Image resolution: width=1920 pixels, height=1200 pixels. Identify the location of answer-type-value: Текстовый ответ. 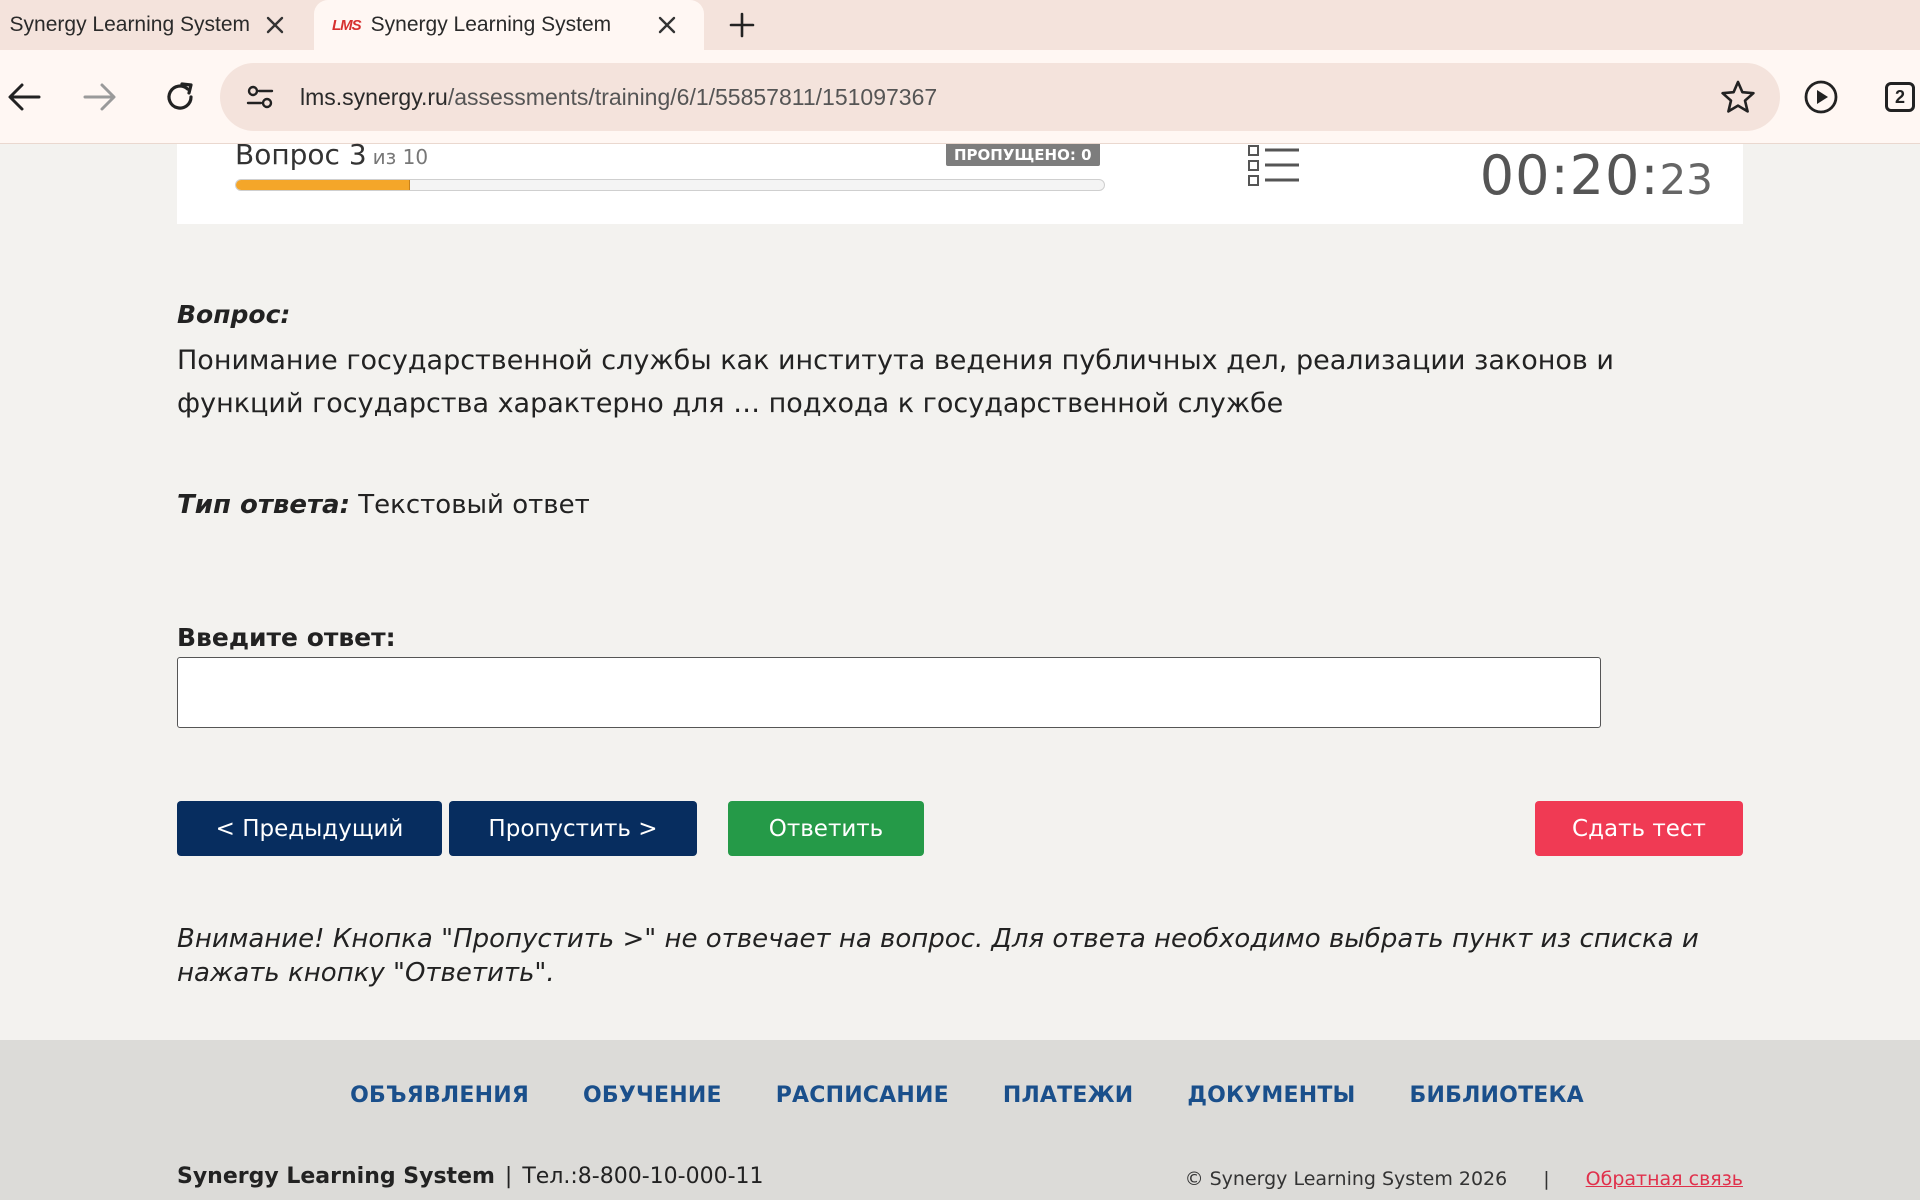
(474, 505).